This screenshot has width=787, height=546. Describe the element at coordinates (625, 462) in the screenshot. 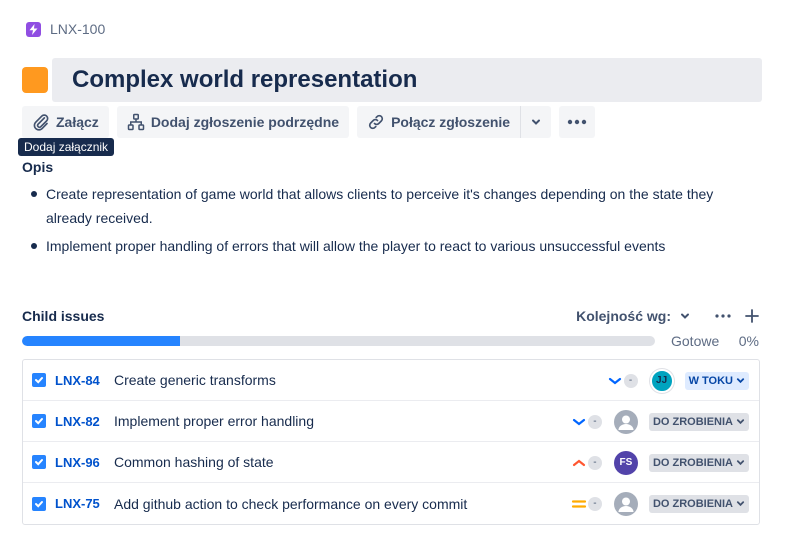

I see `assignee-avatar: FS` at that location.